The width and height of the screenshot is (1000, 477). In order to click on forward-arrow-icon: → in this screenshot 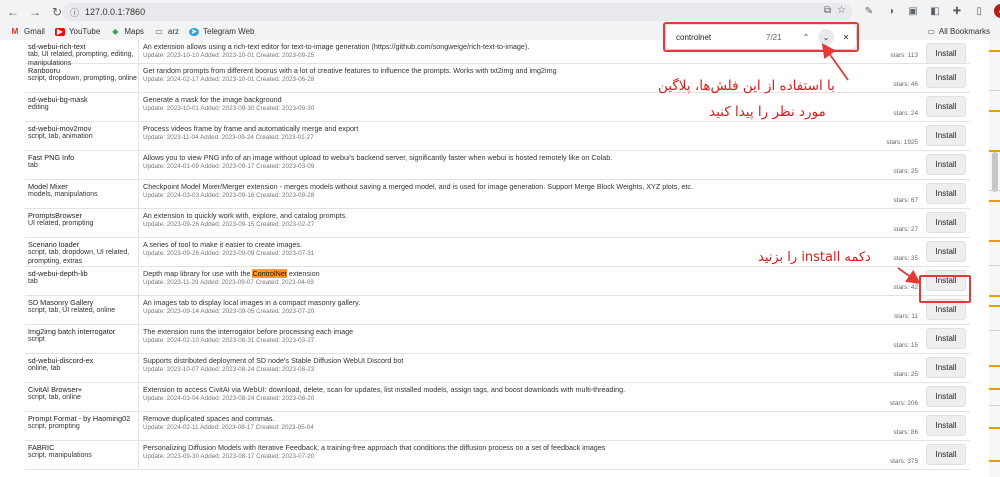, I will do `click(35, 12)`.